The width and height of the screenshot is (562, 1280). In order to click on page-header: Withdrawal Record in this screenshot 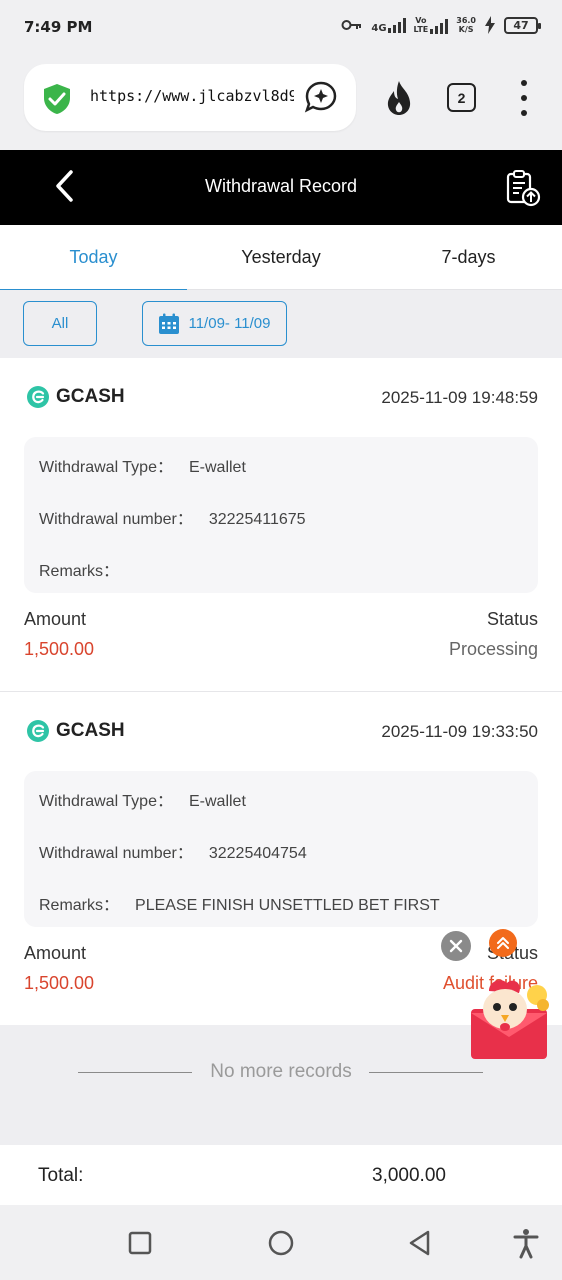, I will do `click(281, 187)`.